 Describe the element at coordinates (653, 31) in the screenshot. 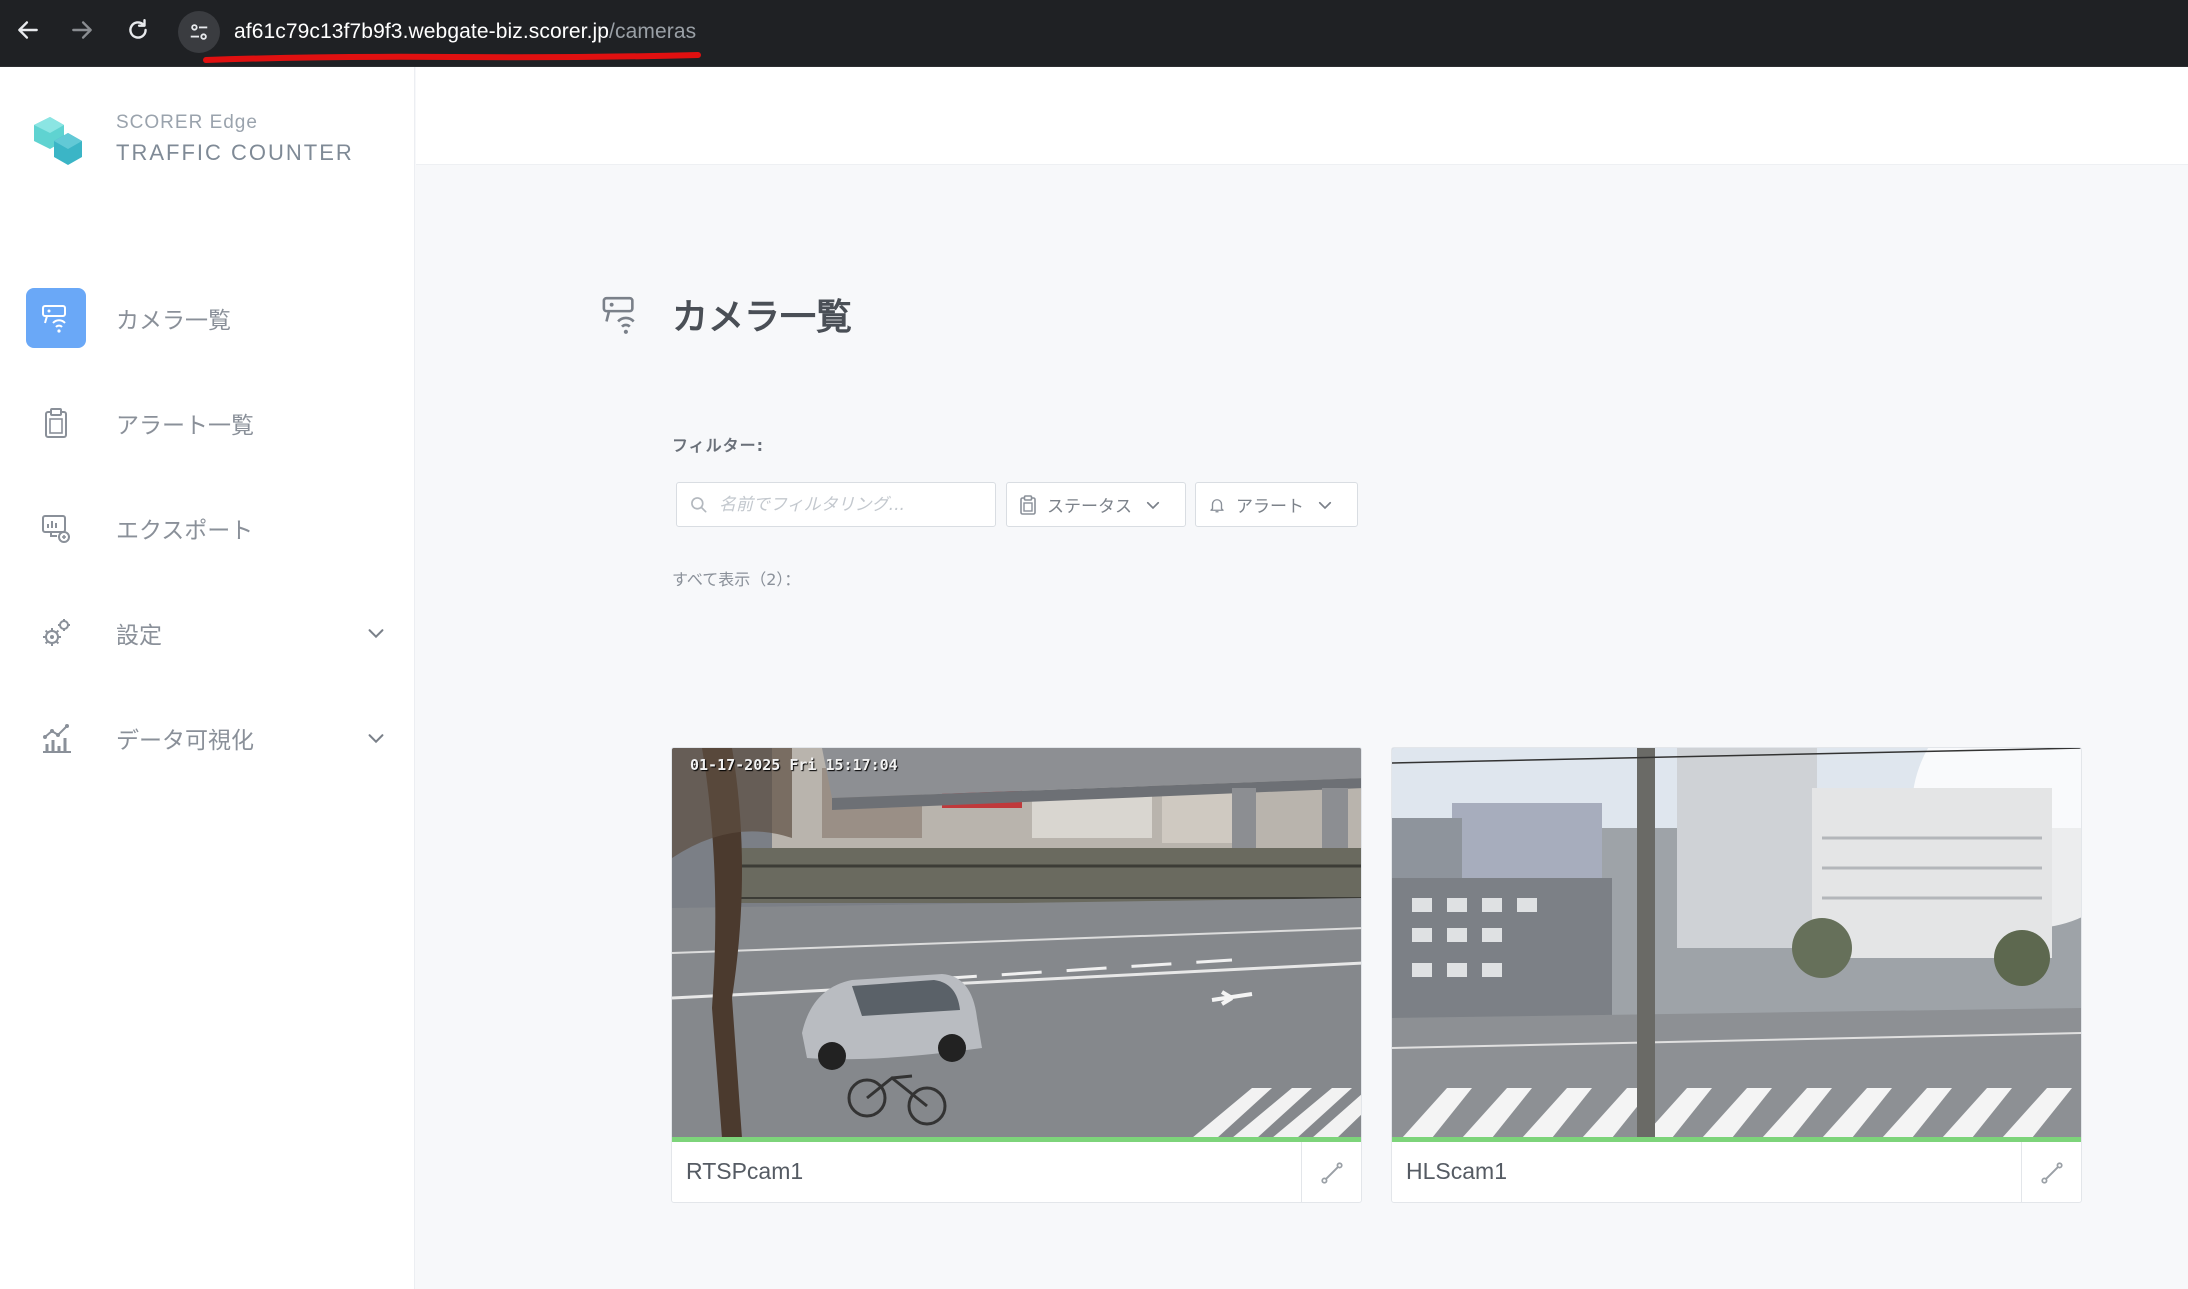

I see `url-path: /cameras` at that location.